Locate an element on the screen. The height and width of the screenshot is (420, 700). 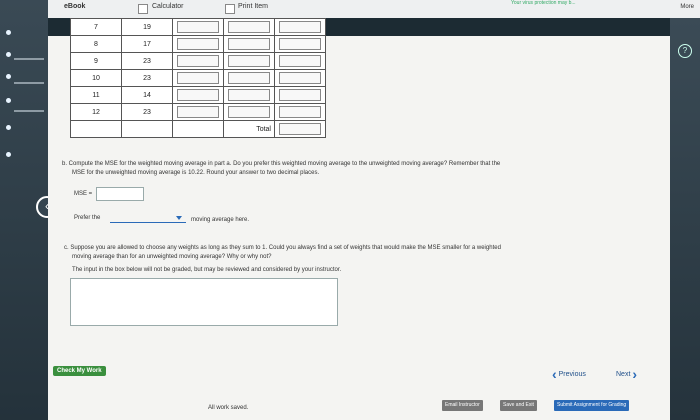
more-link: More is located at coordinates (687, 7).